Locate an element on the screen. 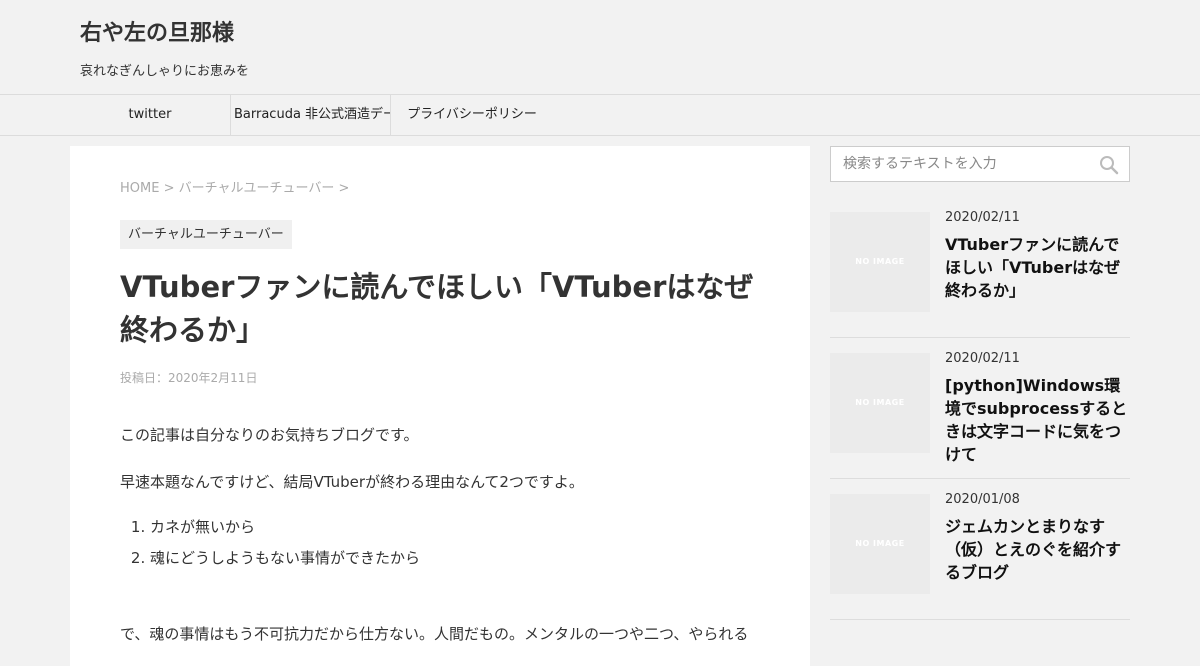  breadcrumb: HOME > バーチャルユーチューバー > is located at coordinates (234, 186).